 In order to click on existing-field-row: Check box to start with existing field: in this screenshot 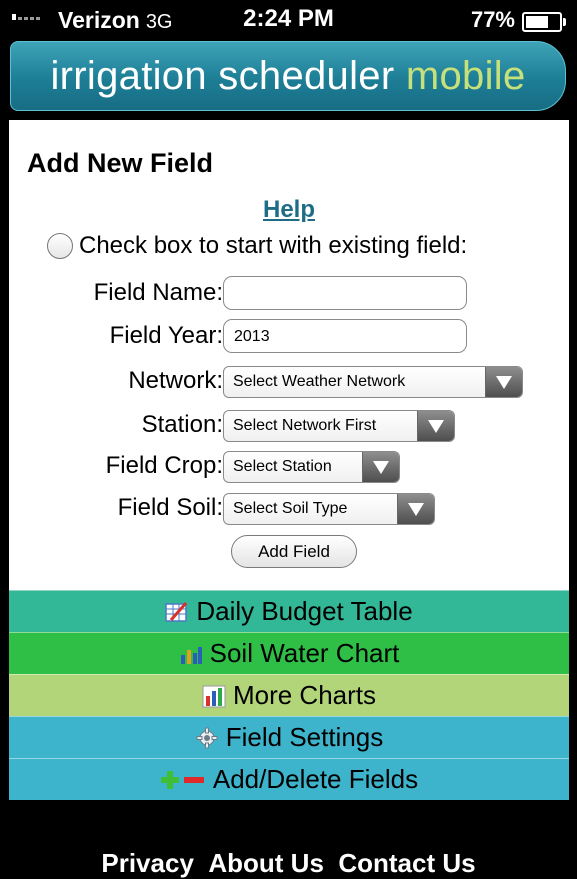, I will do `click(257, 246)`.